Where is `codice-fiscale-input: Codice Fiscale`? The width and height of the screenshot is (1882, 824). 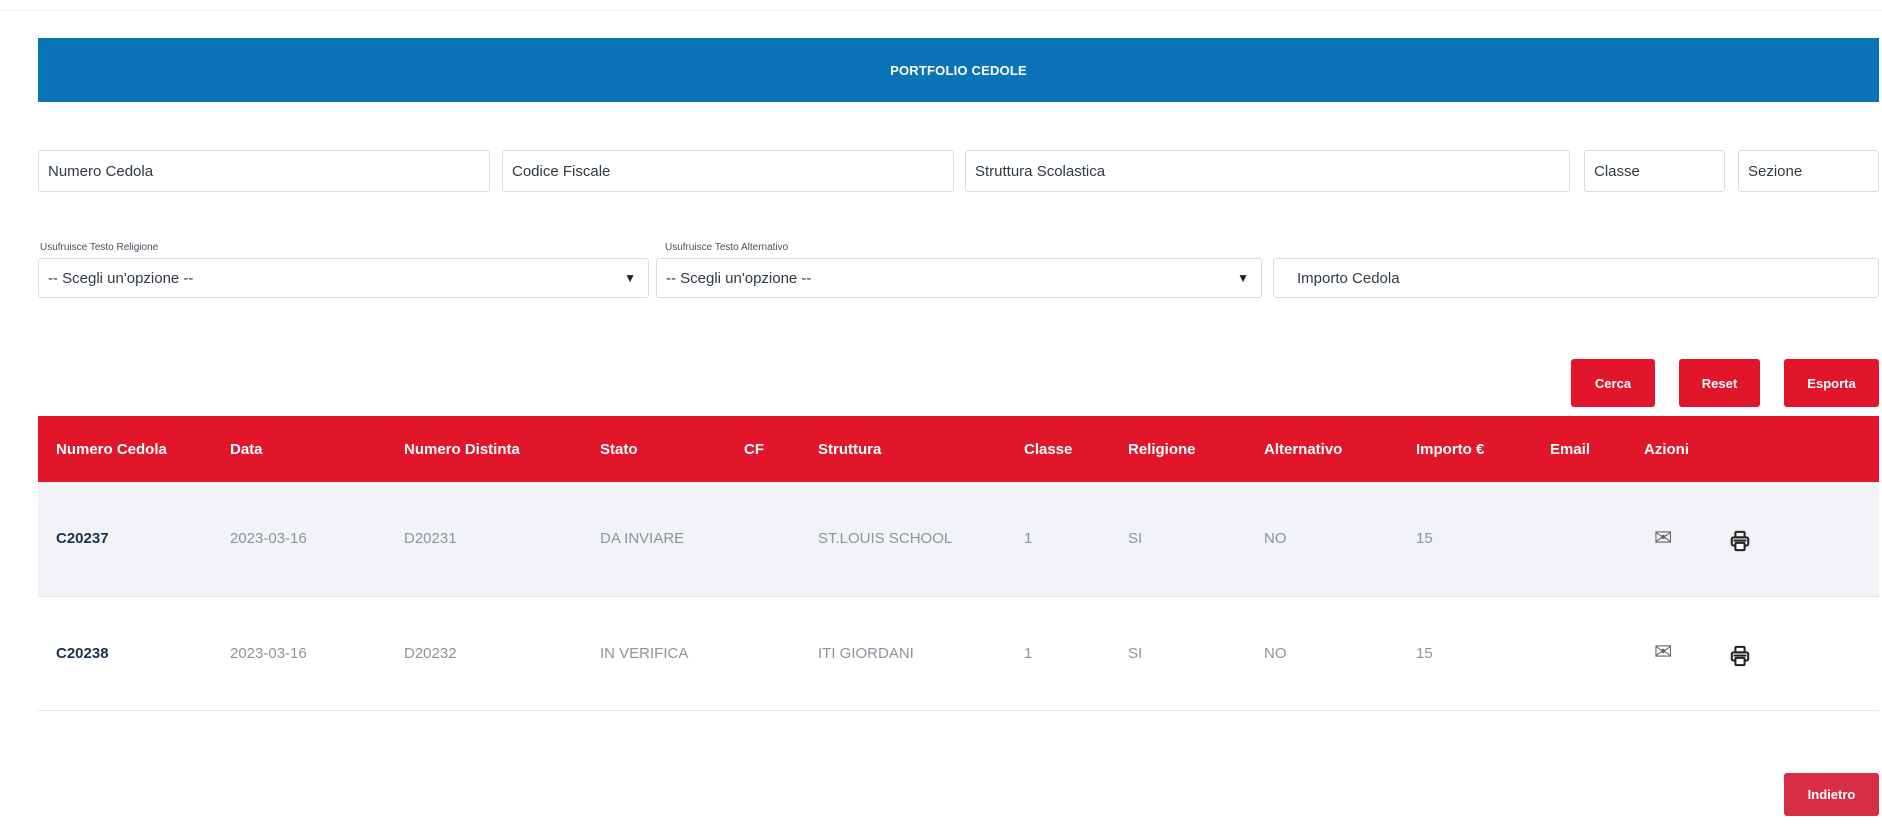 codice-fiscale-input: Codice Fiscale is located at coordinates (728, 171).